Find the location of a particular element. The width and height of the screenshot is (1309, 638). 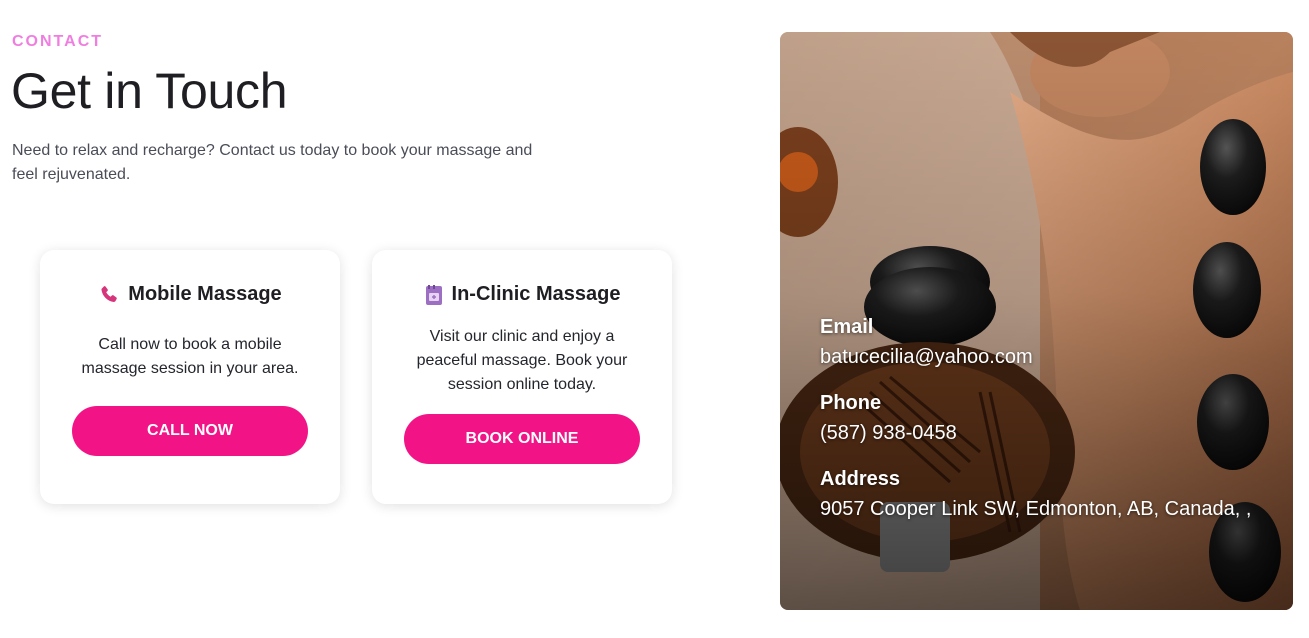

planner-icon is located at coordinates (434, 295).